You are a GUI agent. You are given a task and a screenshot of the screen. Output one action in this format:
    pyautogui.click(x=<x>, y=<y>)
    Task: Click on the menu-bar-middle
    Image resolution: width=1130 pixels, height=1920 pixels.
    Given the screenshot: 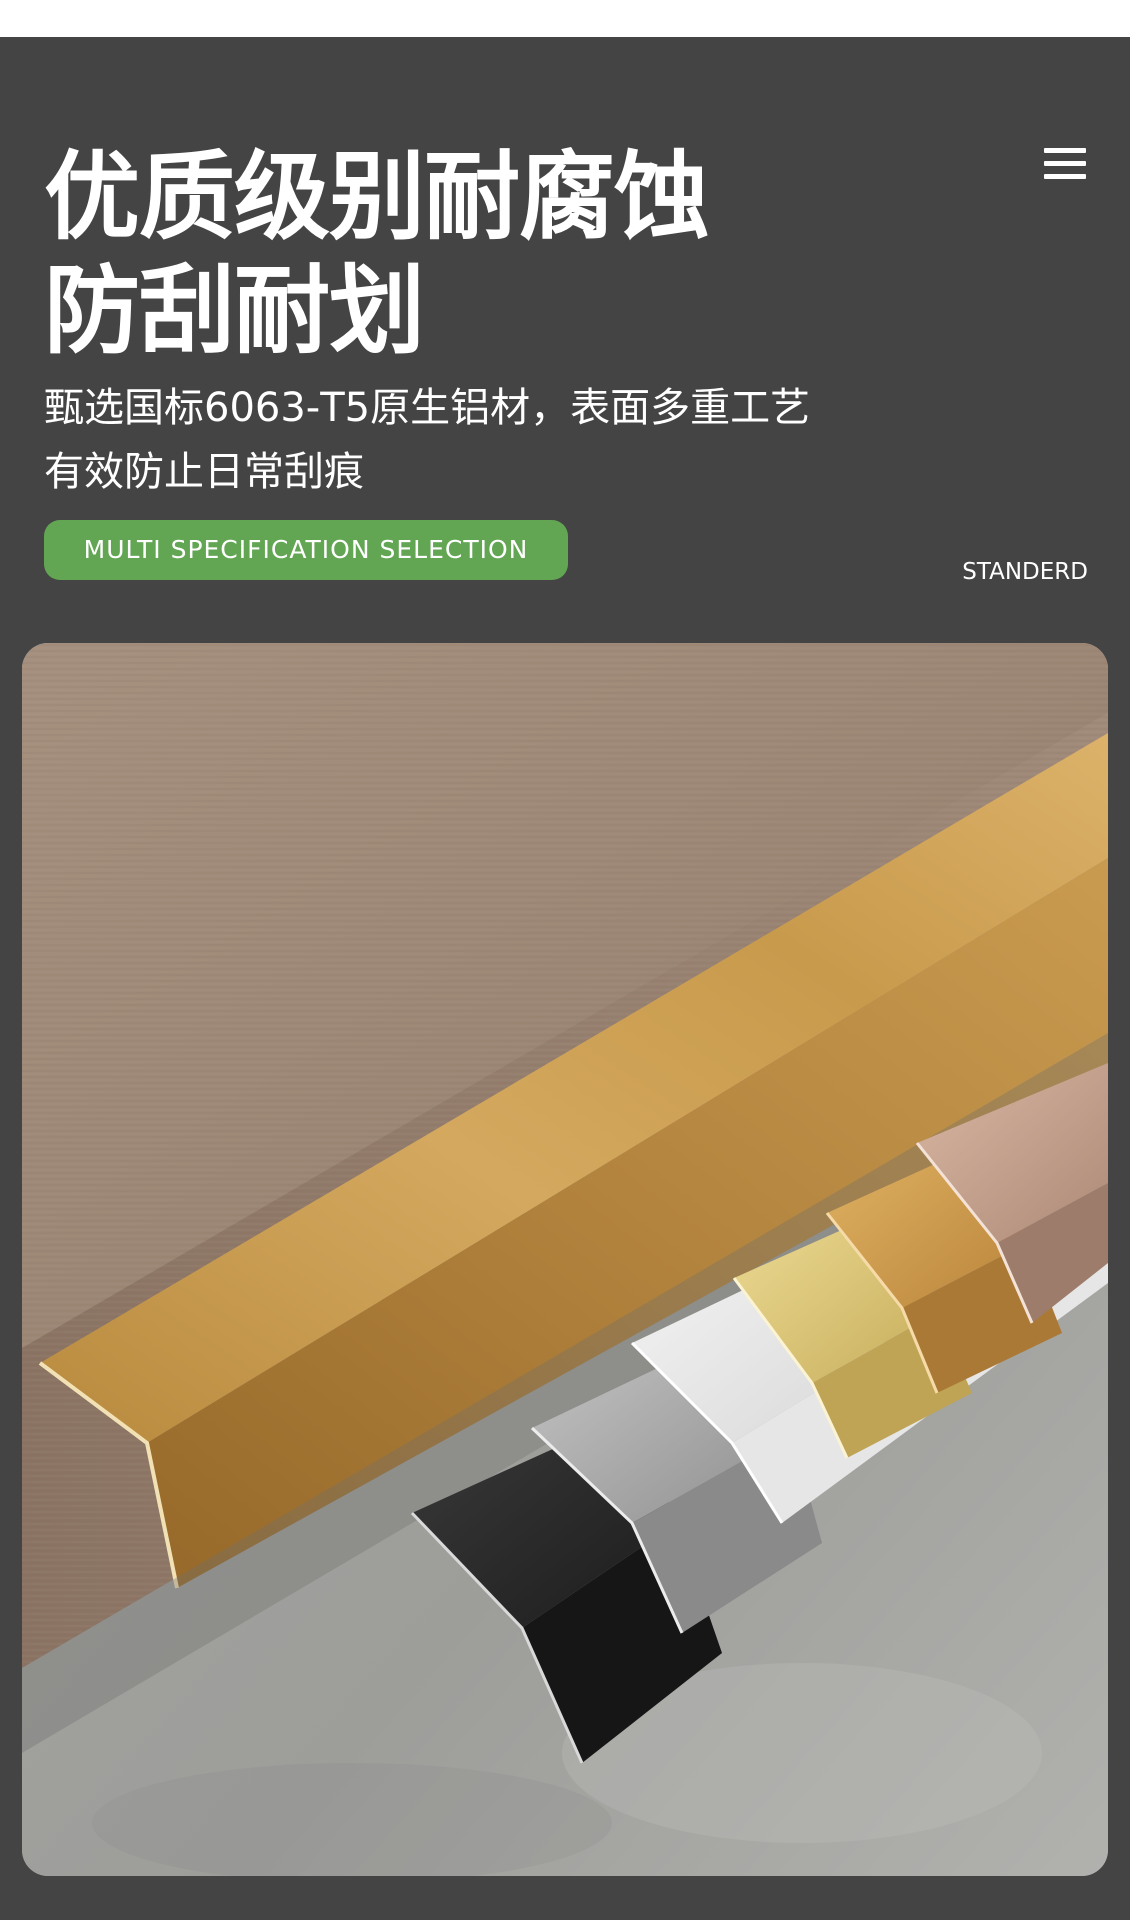 What is the action you would take?
    pyautogui.click(x=1065, y=163)
    